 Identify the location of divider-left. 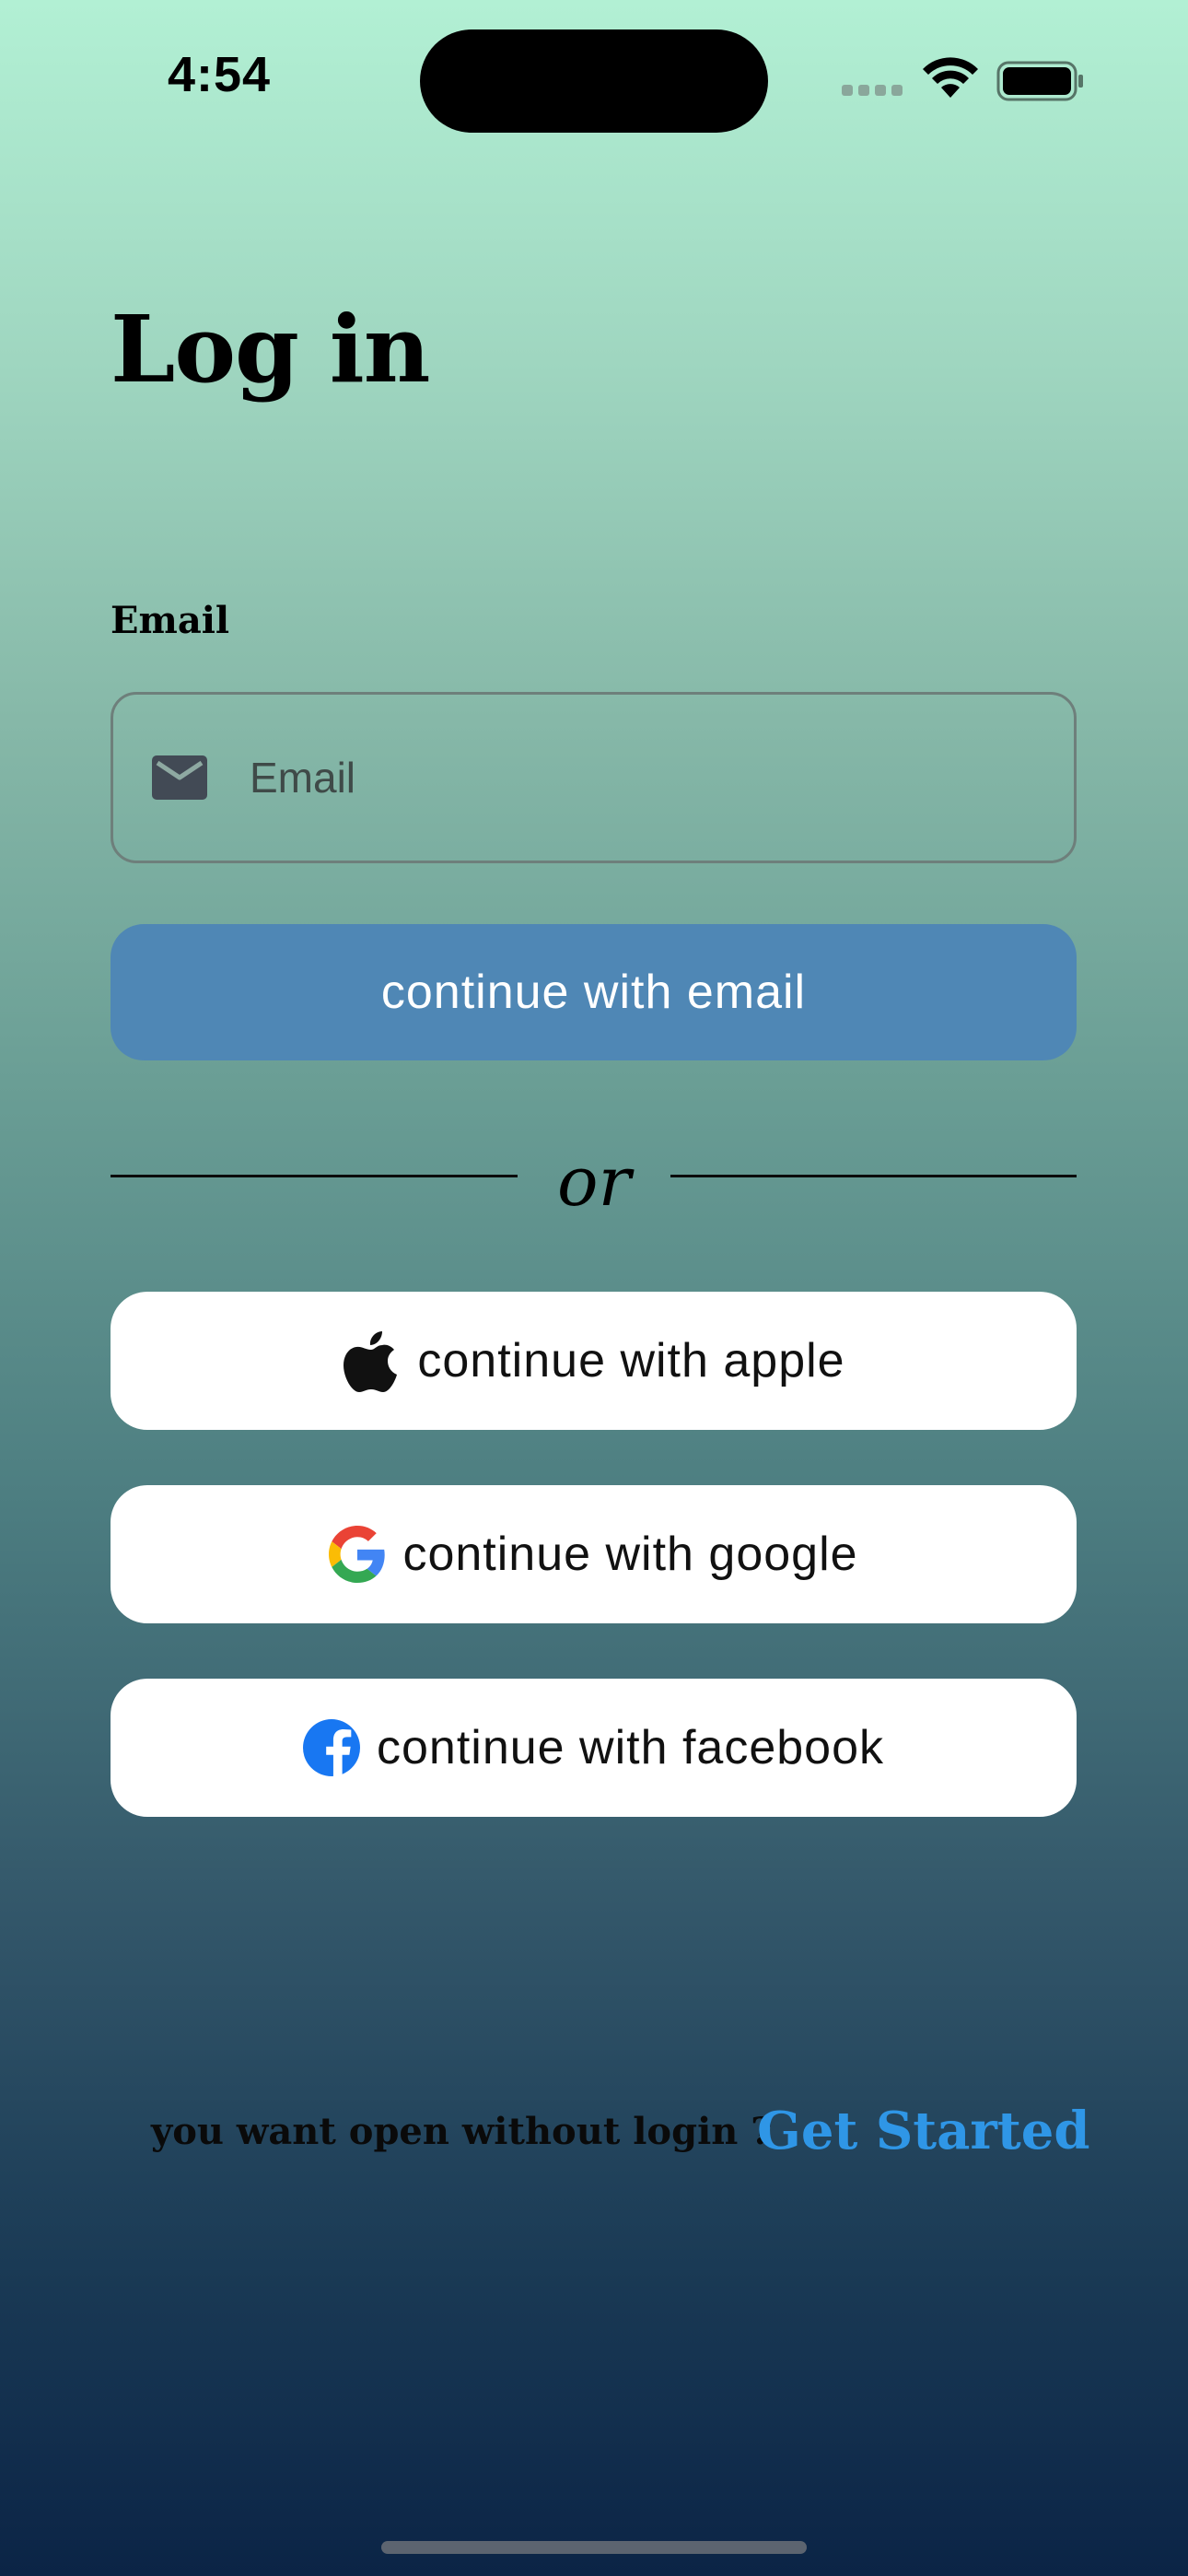
(314, 1176).